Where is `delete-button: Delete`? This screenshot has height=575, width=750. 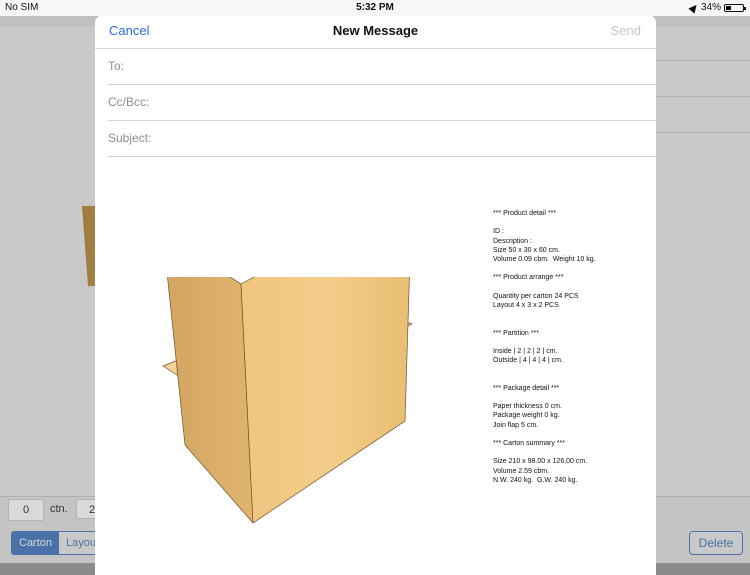
delete-button: Delete is located at coordinates (716, 543).